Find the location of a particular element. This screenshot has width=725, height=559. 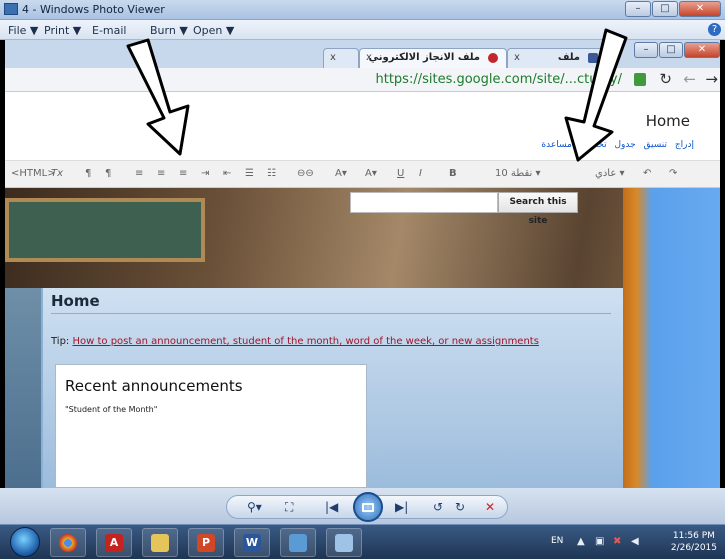

taskbar: A P W EN ▲ ▣ ✖ ◀ 11:56 PM 2/26/2015 is located at coordinates (362, 541).